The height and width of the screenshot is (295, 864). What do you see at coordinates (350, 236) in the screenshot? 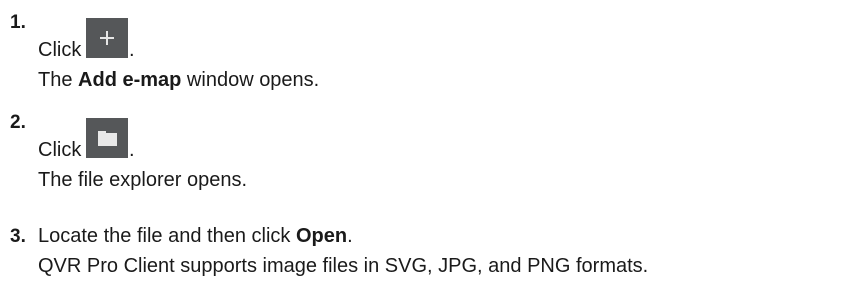
I see `step-3-period: .` at bounding box center [350, 236].